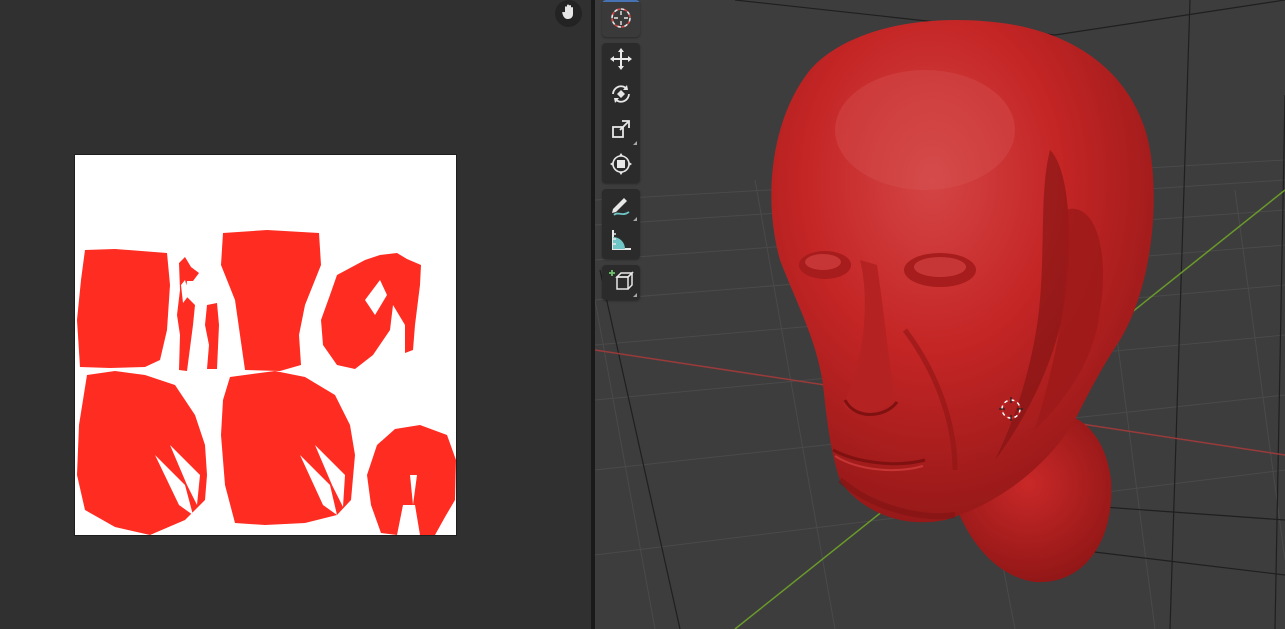 This screenshot has width=1285, height=629. I want to click on annotate-tool-button, so click(621, 206).